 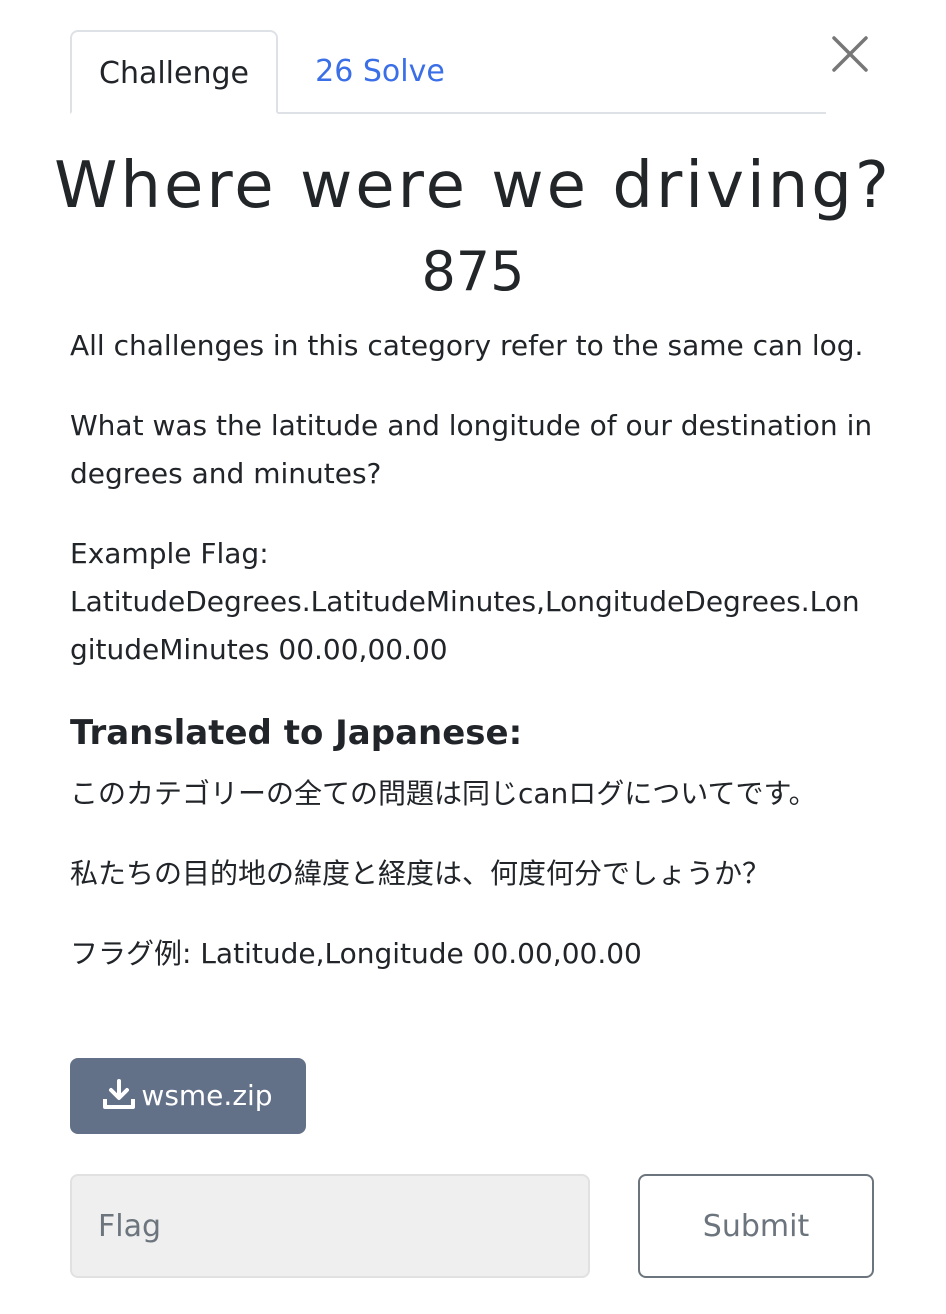 I want to click on tab-challenge: Challenge, so click(x=174, y=72).